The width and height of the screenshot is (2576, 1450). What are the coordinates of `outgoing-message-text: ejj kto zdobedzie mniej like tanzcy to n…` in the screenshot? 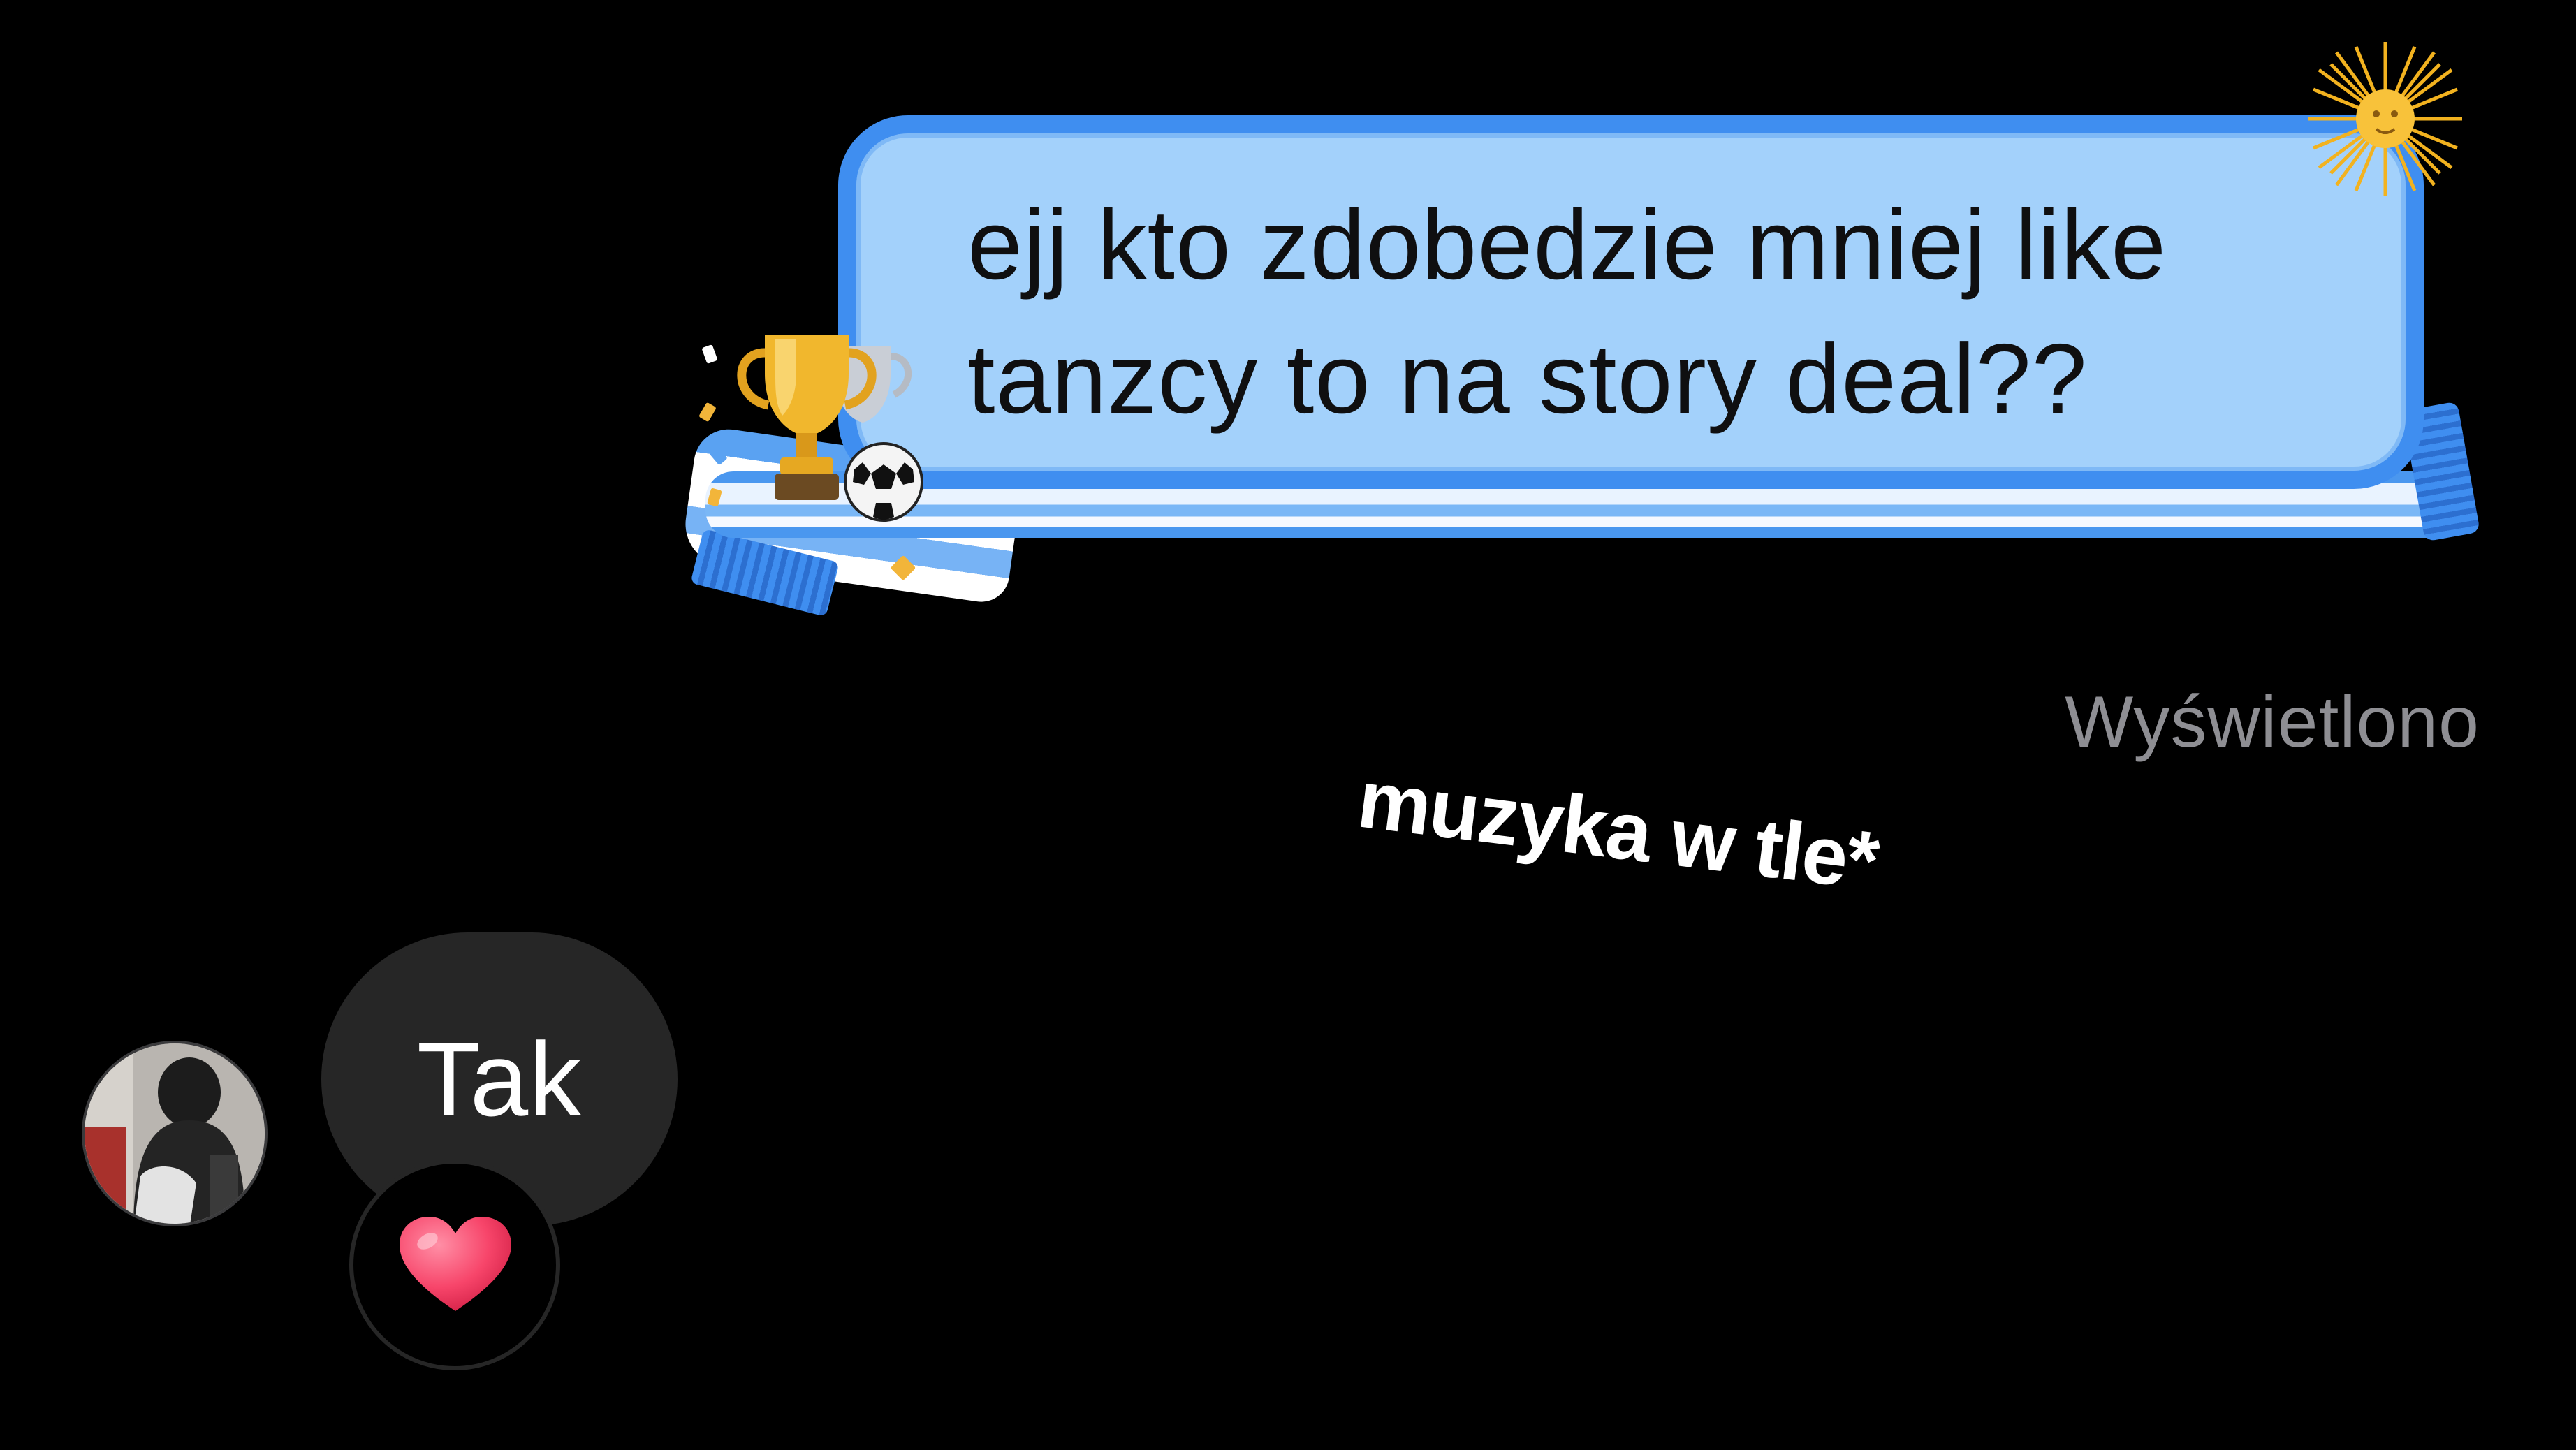 It's located at (1651, 312).